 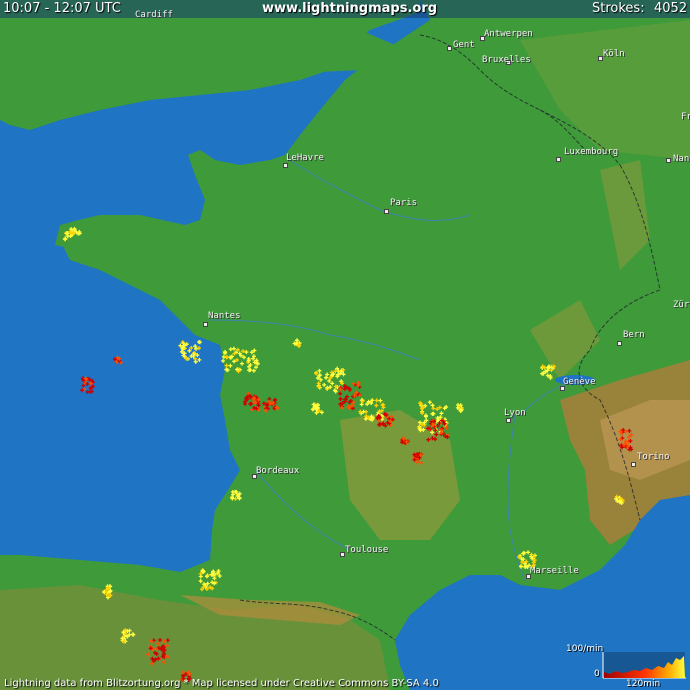 What do you see at coordinates (349, 8) in the screenshot?
I see `site-url: www.lightningmaps.org` at bounding box center [349, 8].